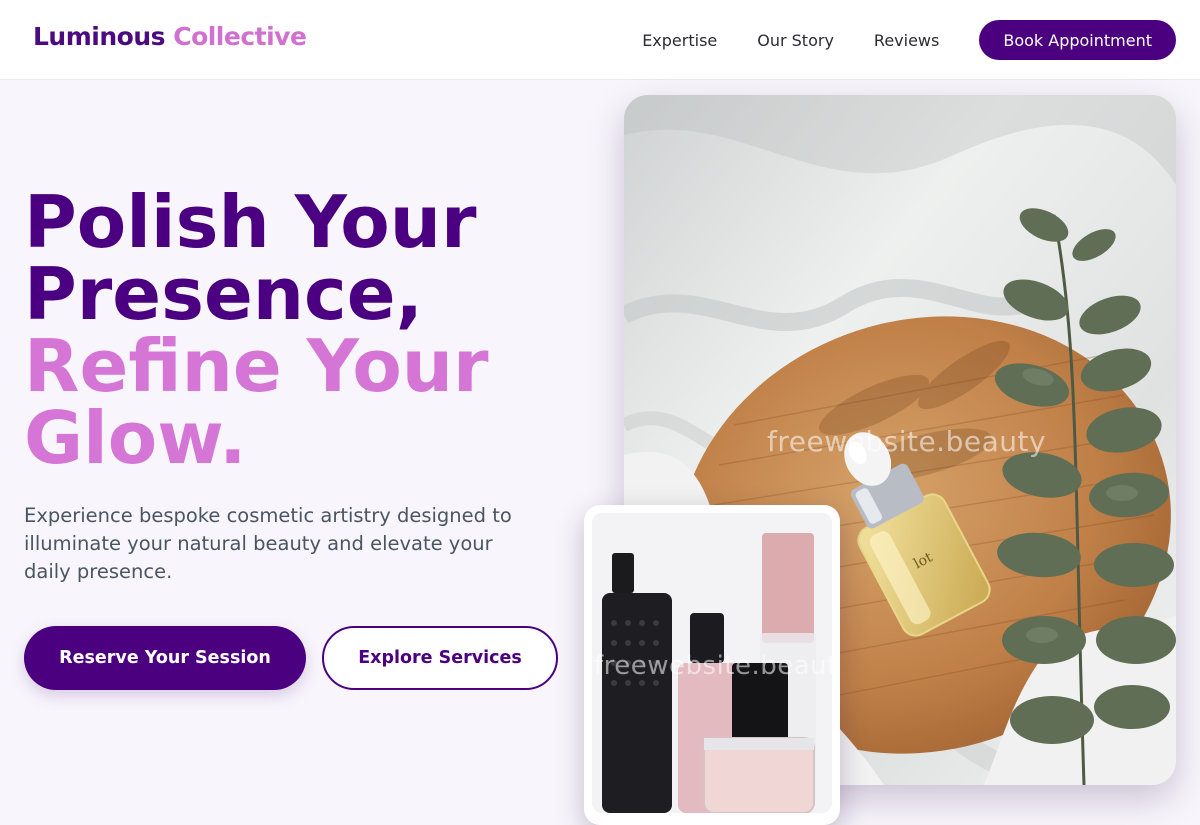 The width and height of the screenshot is (1200, 825). Describe the element at coordinates (906, 40) in the screenshot. I see `nav-link-reviews: Reviews` at that location.